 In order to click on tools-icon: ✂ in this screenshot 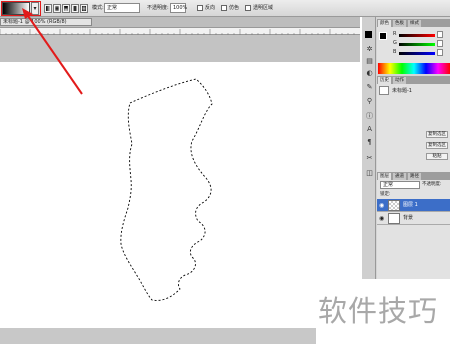, I will do `click(369, 158)`.